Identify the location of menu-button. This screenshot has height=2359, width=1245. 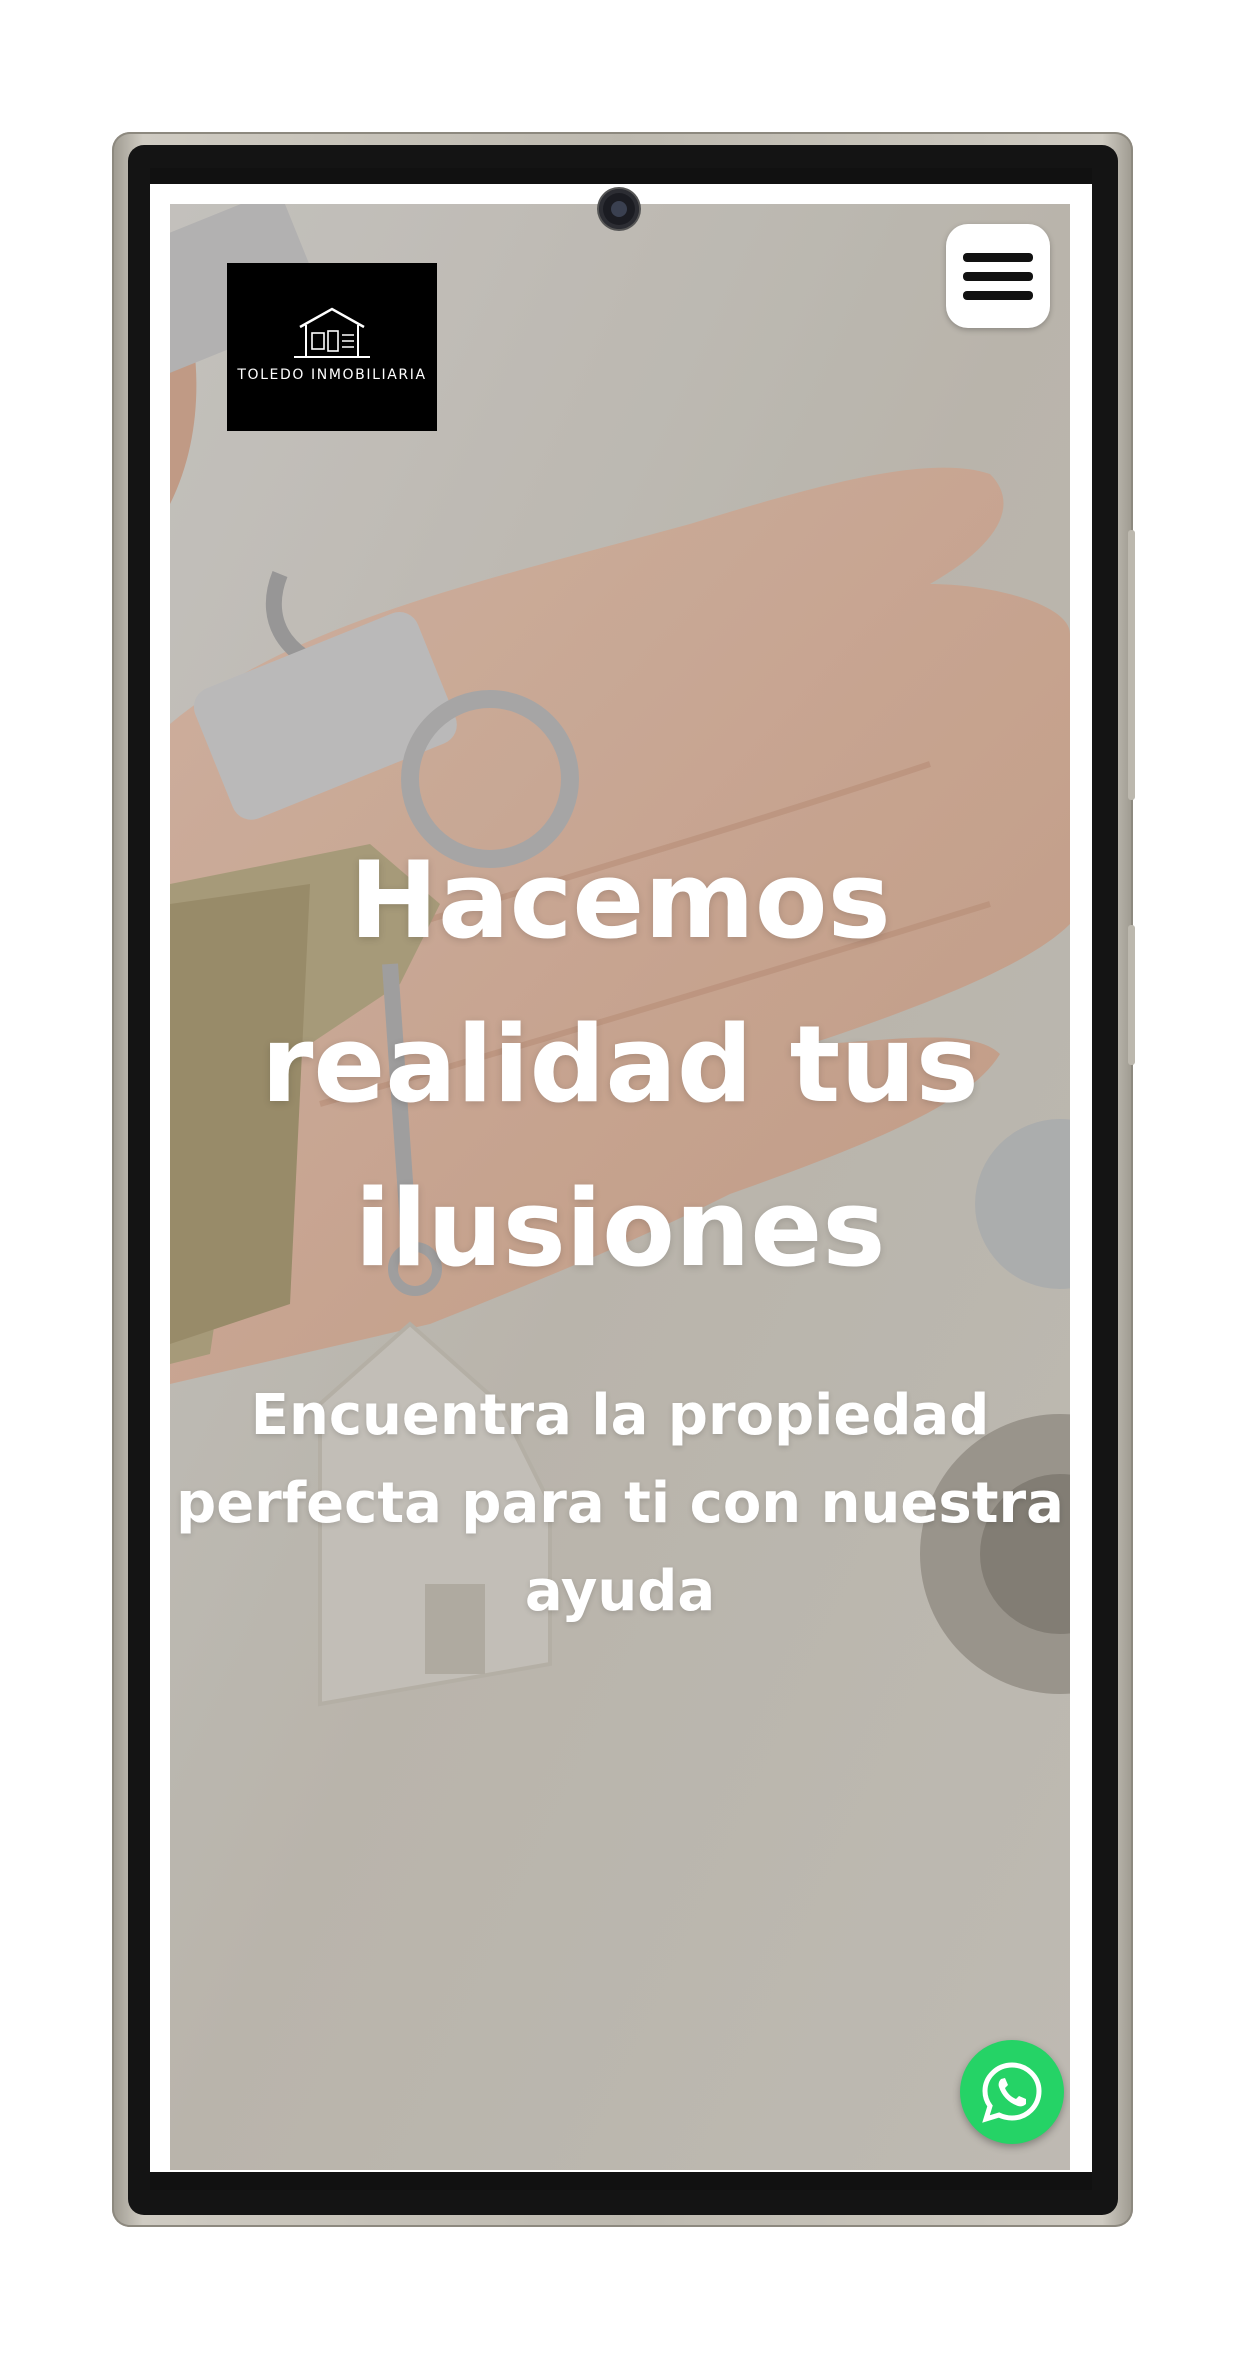
(998, 276).